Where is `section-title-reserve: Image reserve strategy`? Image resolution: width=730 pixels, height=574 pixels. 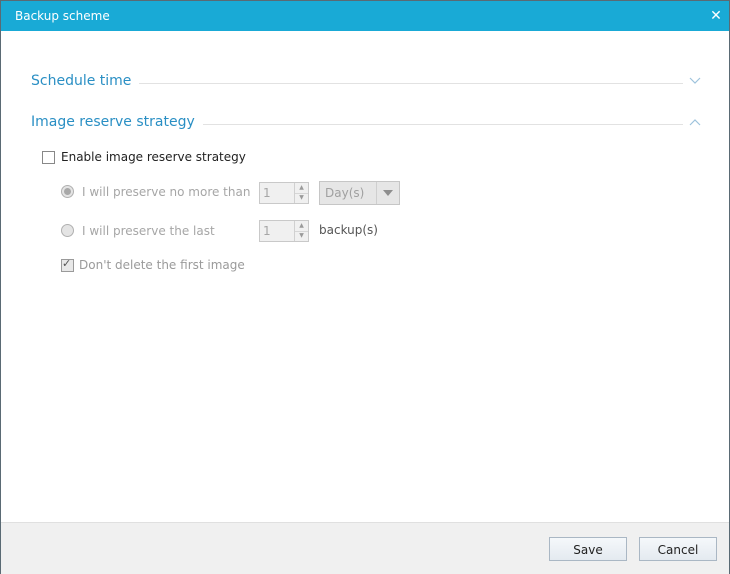
section-title-reserve: Image reserve strategy is located at coordinates (117, 122).